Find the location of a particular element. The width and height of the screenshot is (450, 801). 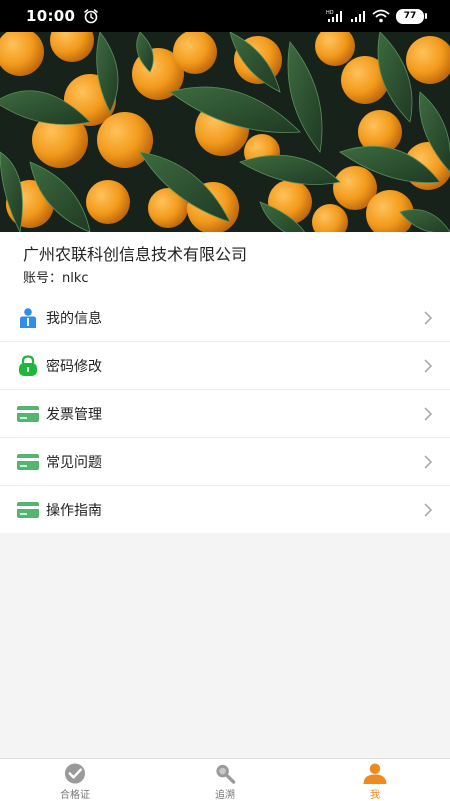

lock-icon is located at coordinates (28, 366).